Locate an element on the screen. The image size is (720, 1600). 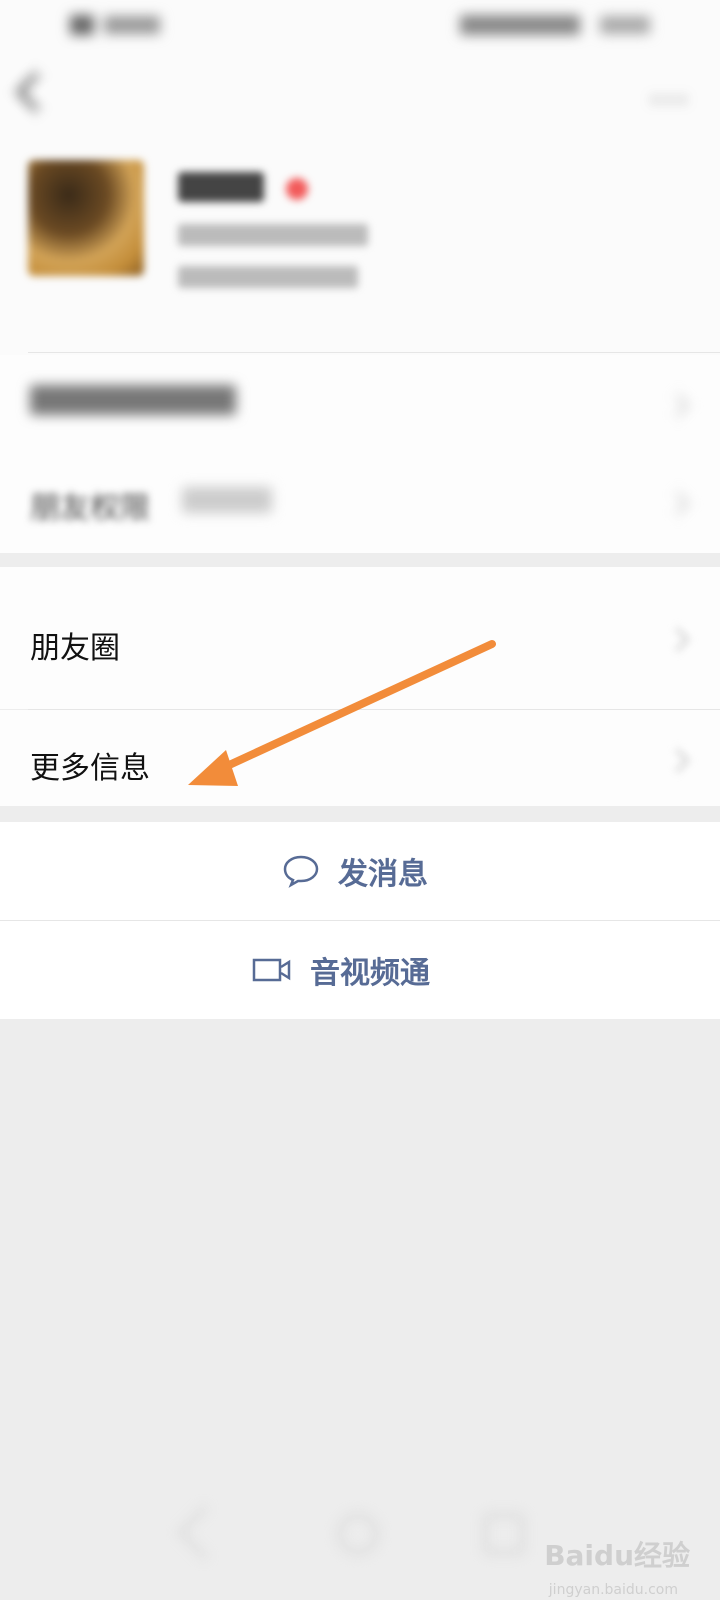
video-call-button: 音视频通 is located at coordinates (360, 970).